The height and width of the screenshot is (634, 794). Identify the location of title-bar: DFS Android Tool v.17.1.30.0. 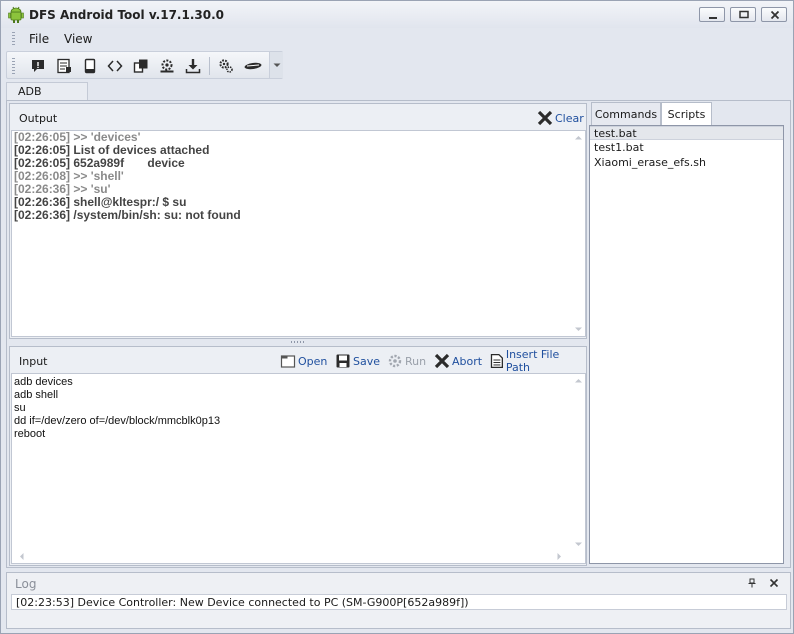
(397, 14).